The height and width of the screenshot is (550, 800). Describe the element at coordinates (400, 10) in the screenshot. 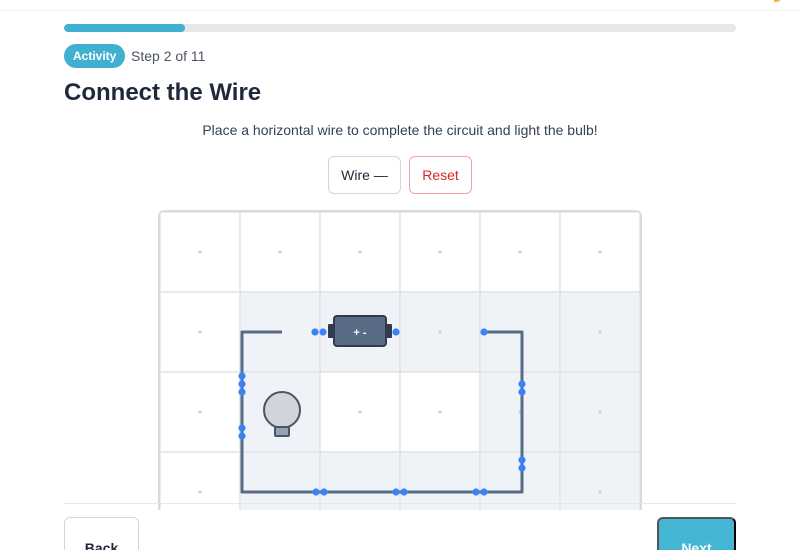

I see `header-divider` at that location.